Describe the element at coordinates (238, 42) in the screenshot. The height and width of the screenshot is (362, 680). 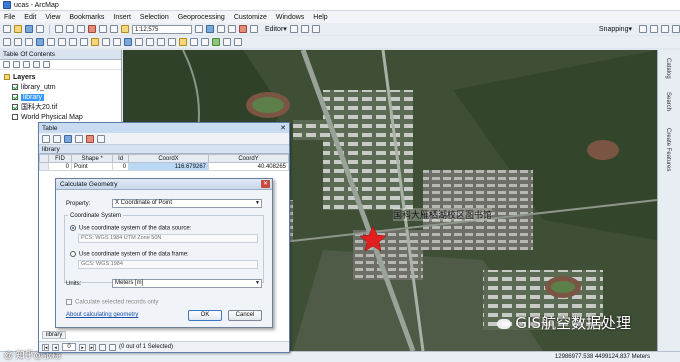
I see `draw-icon` at that location.